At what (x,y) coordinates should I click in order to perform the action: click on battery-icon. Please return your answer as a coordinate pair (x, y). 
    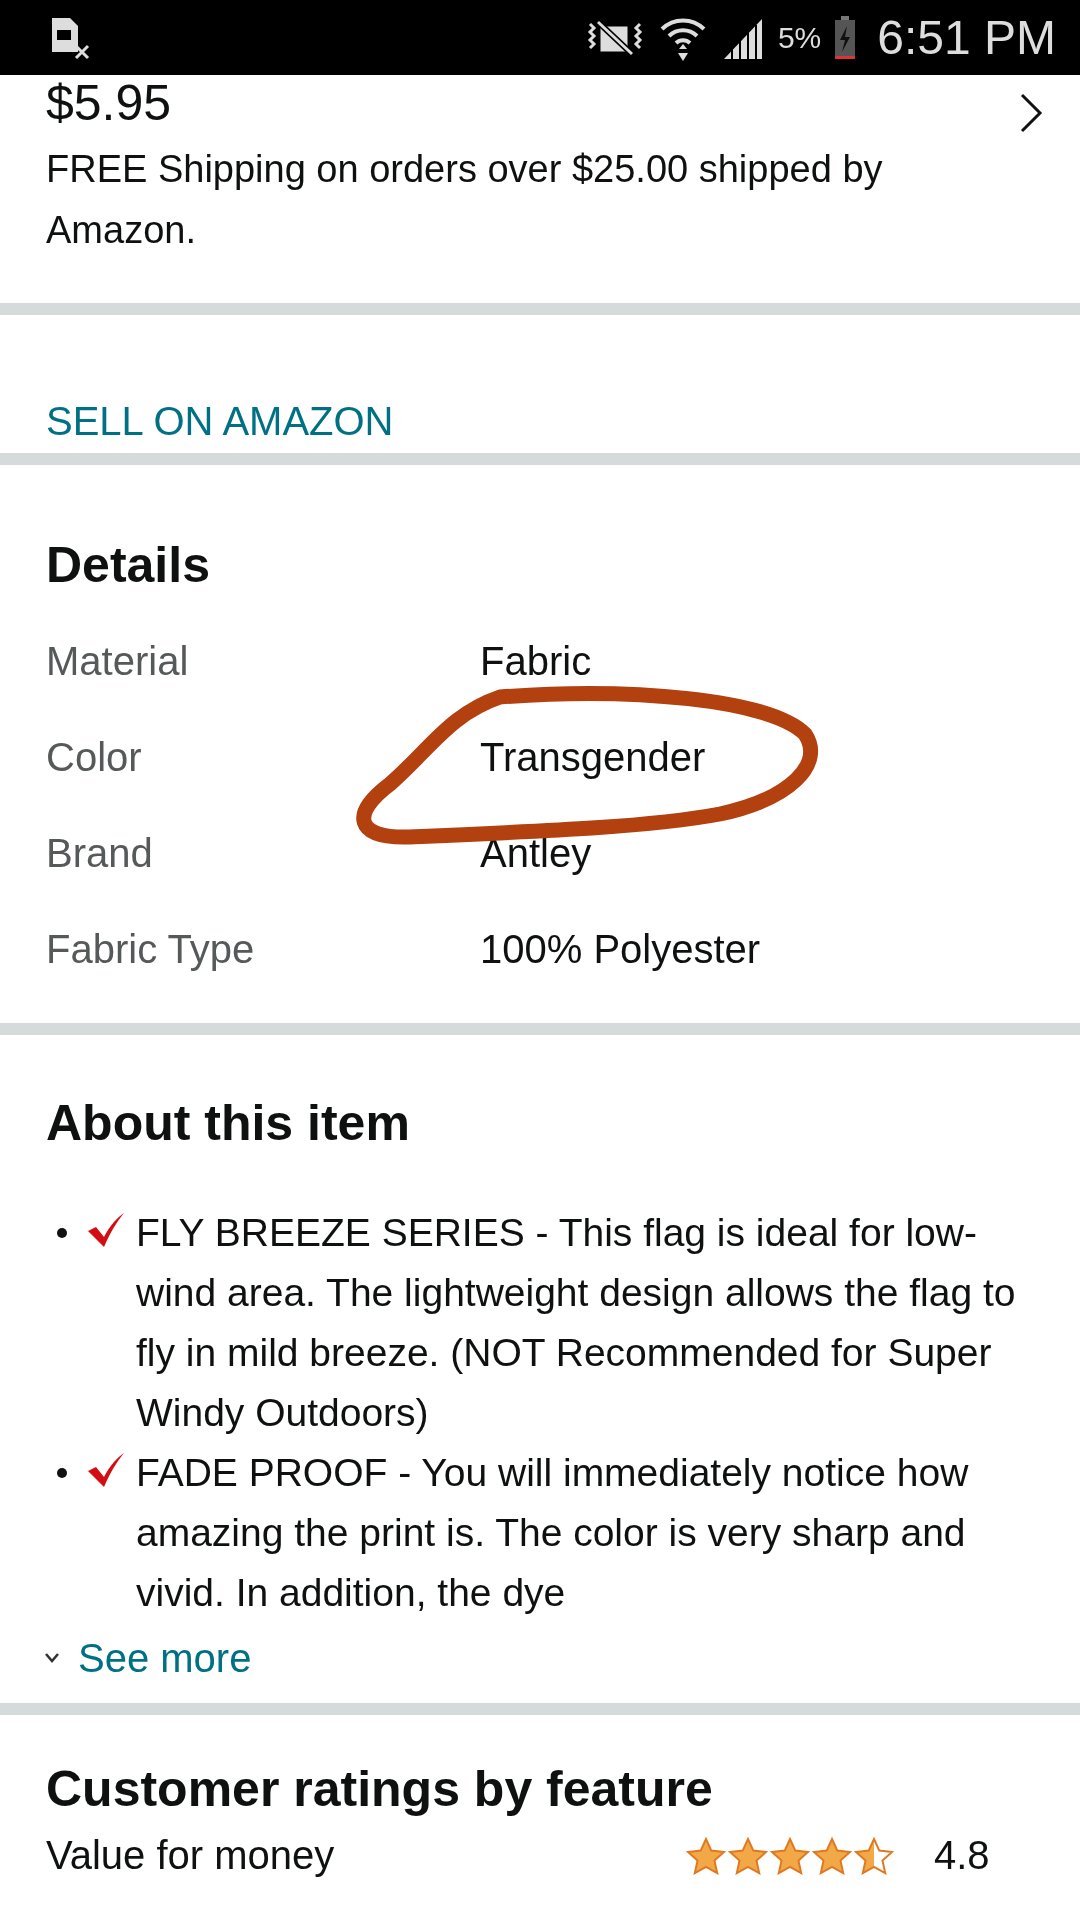
    Looking at the image, I should click on (845, 37).